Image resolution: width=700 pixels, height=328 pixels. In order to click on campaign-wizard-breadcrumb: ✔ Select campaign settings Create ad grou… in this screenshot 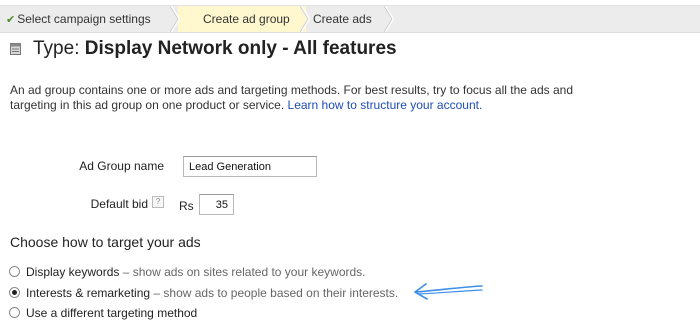, I will do `click(350, 19)`.